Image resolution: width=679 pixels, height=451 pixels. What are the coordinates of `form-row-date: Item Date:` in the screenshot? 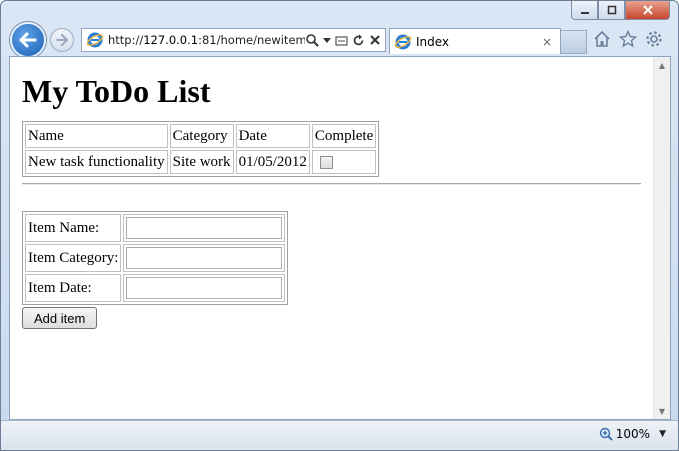 It's located at (155, 288).